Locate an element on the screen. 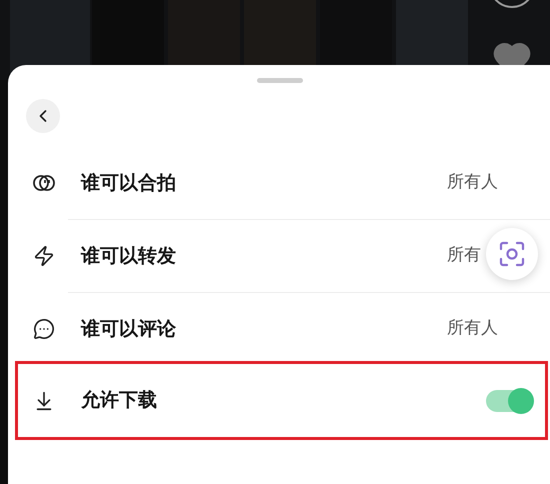 The image size is (550, 484). setting-row: 谁可以合拍 所有人 is located at coordinates (281, 183).